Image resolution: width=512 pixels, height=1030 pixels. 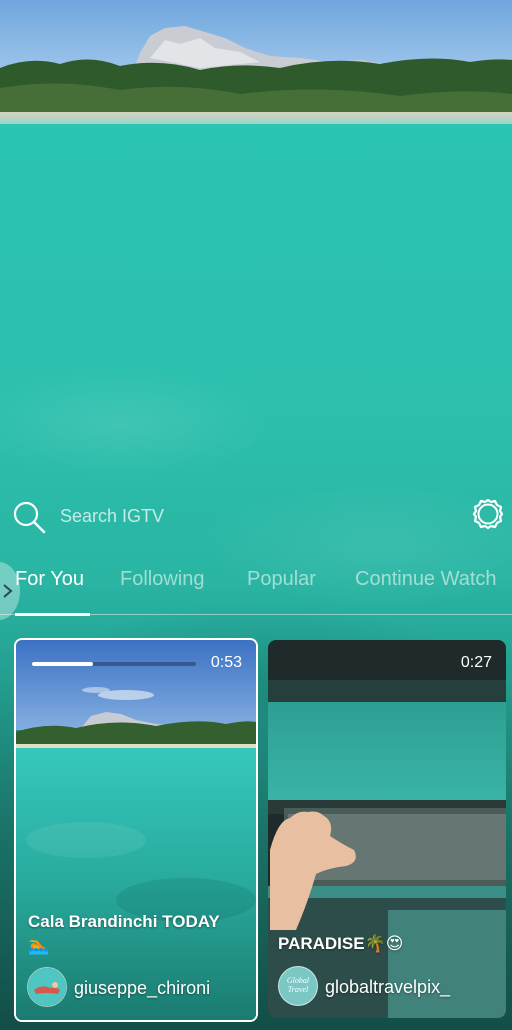 I want to click on avatar, so click(x=47, y=987).